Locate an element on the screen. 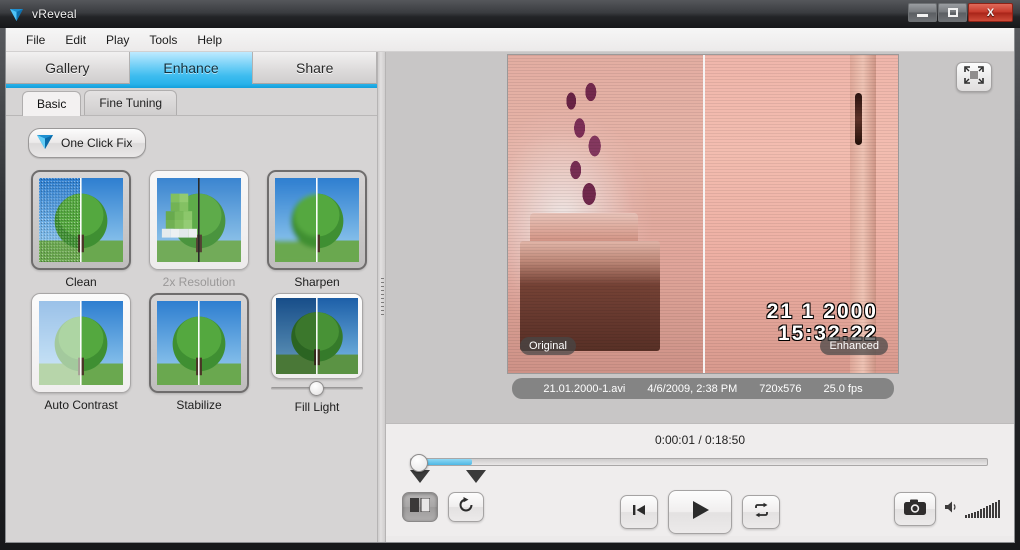  camera-icon is located at coordinates (915, 509).